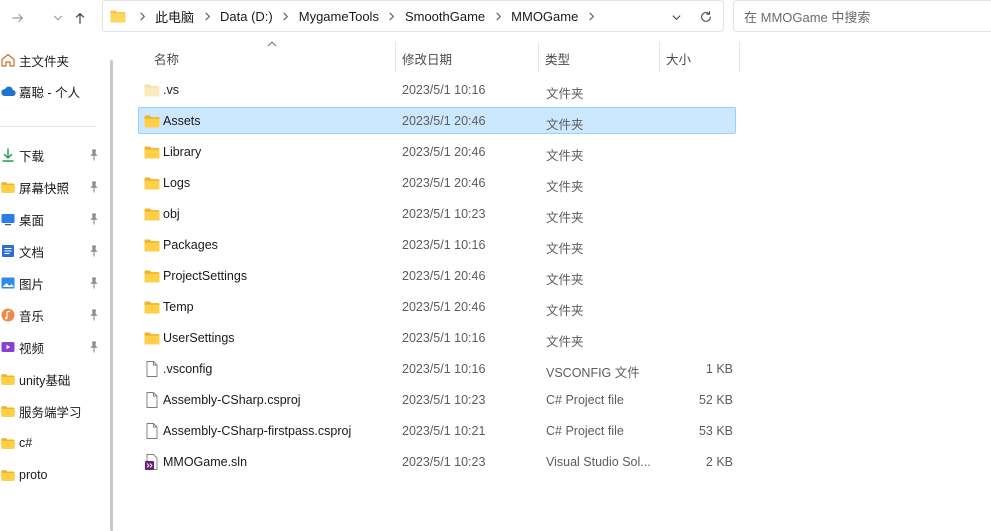 The width and height of the screenshot is (991, 531). Describe the element at coordinates (544, 16) in the screenshot. I see `breadcrumb-item: MMOGame` at that location.